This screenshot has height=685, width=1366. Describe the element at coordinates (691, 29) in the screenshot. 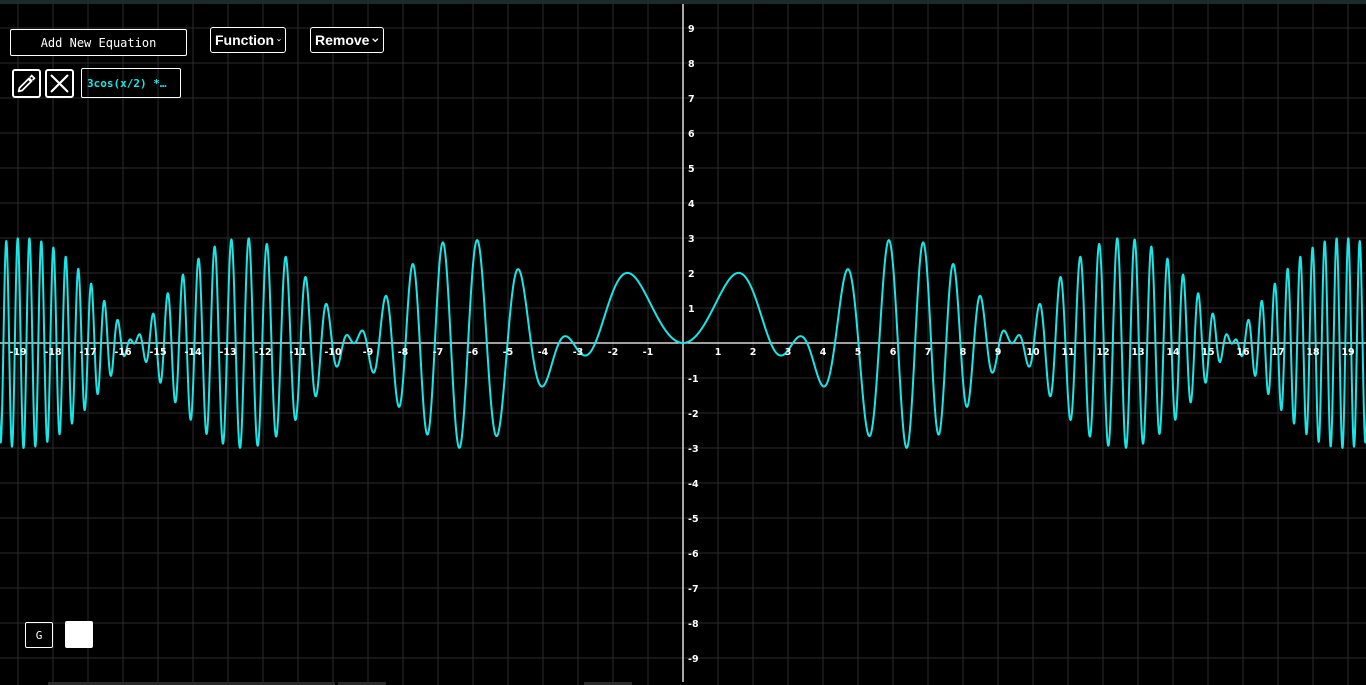

I see `y-tick-label: 9` at that location.